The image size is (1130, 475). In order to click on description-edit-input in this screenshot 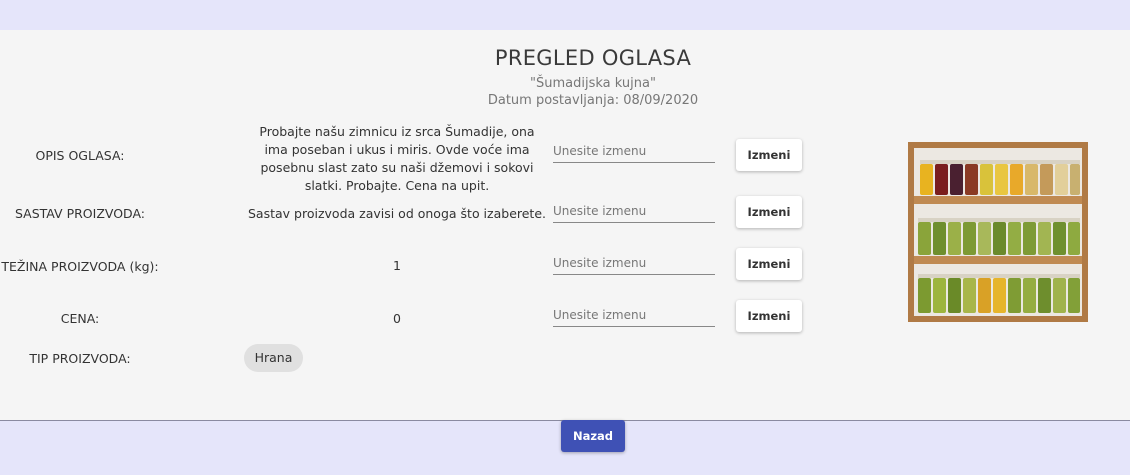, I will do `click(634, 151)`.